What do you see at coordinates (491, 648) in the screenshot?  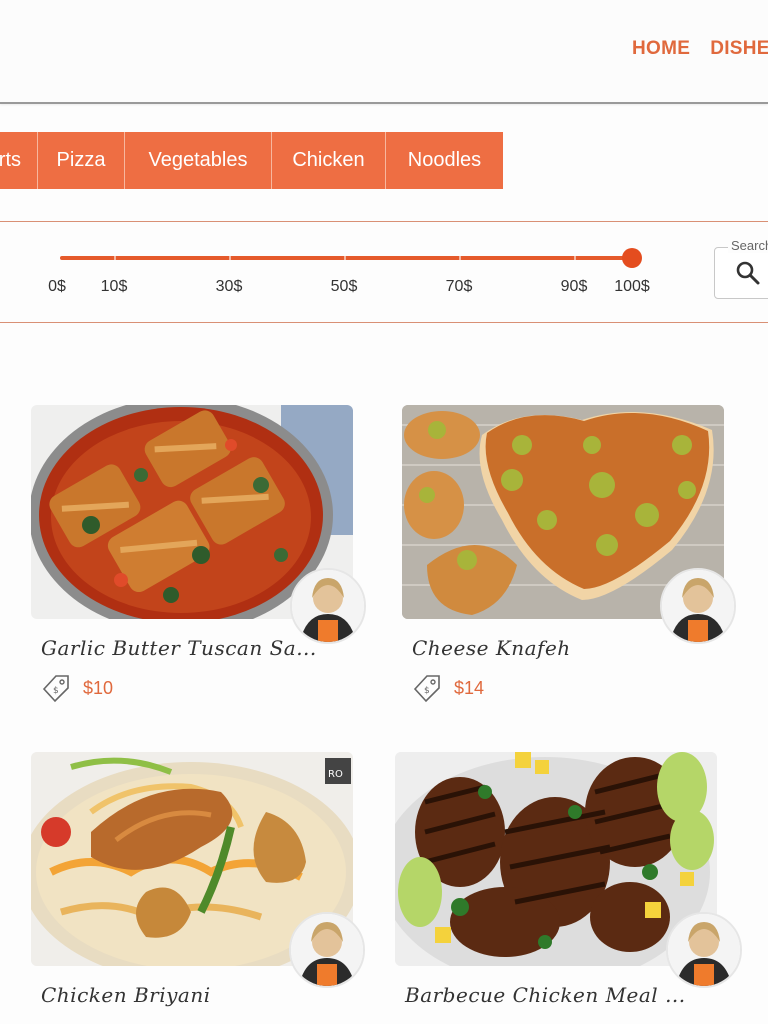 I see `dish-title: Cheese Knafeh` at bounding box center [491, 648].